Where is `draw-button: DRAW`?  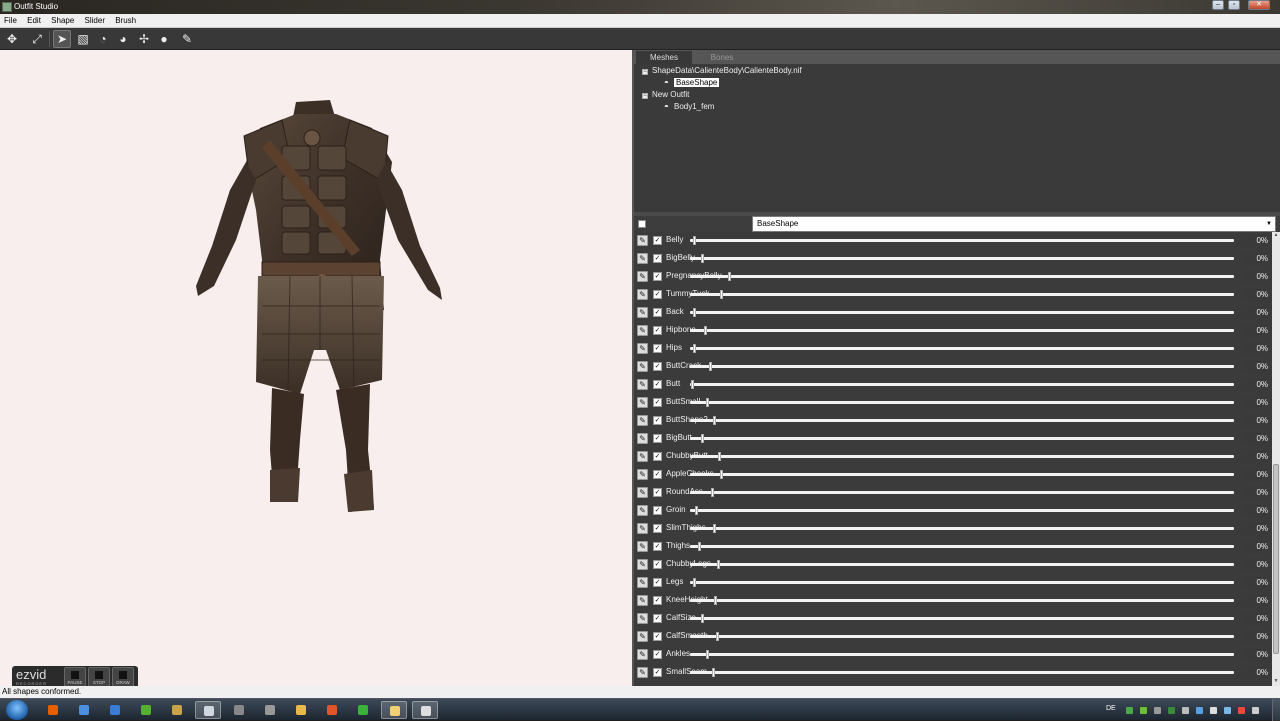
draw-button: DRAW is located at coordinates (123, 676).